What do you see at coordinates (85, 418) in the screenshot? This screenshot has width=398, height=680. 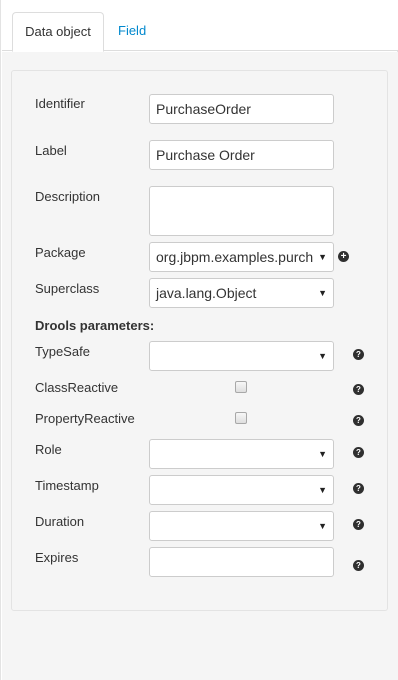 I see `propertyreactive-label: PropertyReactive` at bounding box center [85, 418].